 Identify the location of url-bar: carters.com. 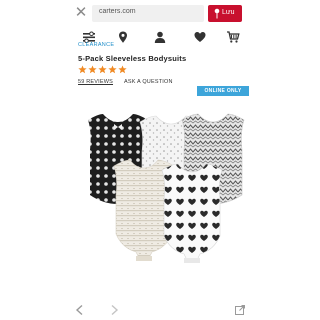
(148, 13).